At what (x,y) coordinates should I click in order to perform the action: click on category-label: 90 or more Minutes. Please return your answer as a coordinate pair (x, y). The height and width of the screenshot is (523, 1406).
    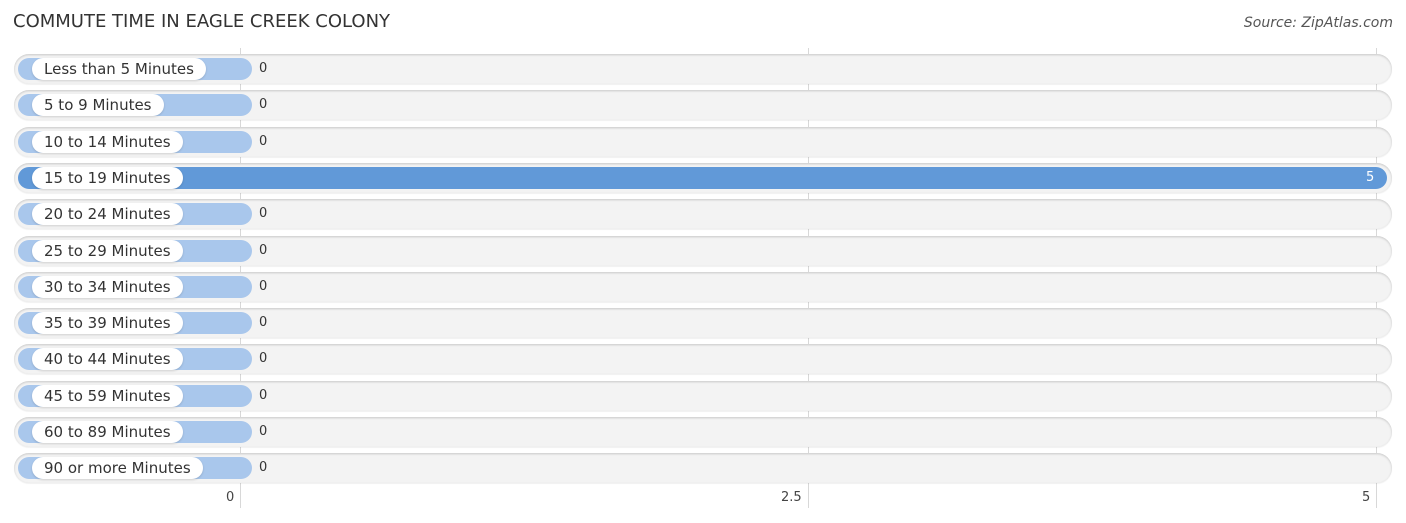
    Looking at the image, I should click on (117, 468).